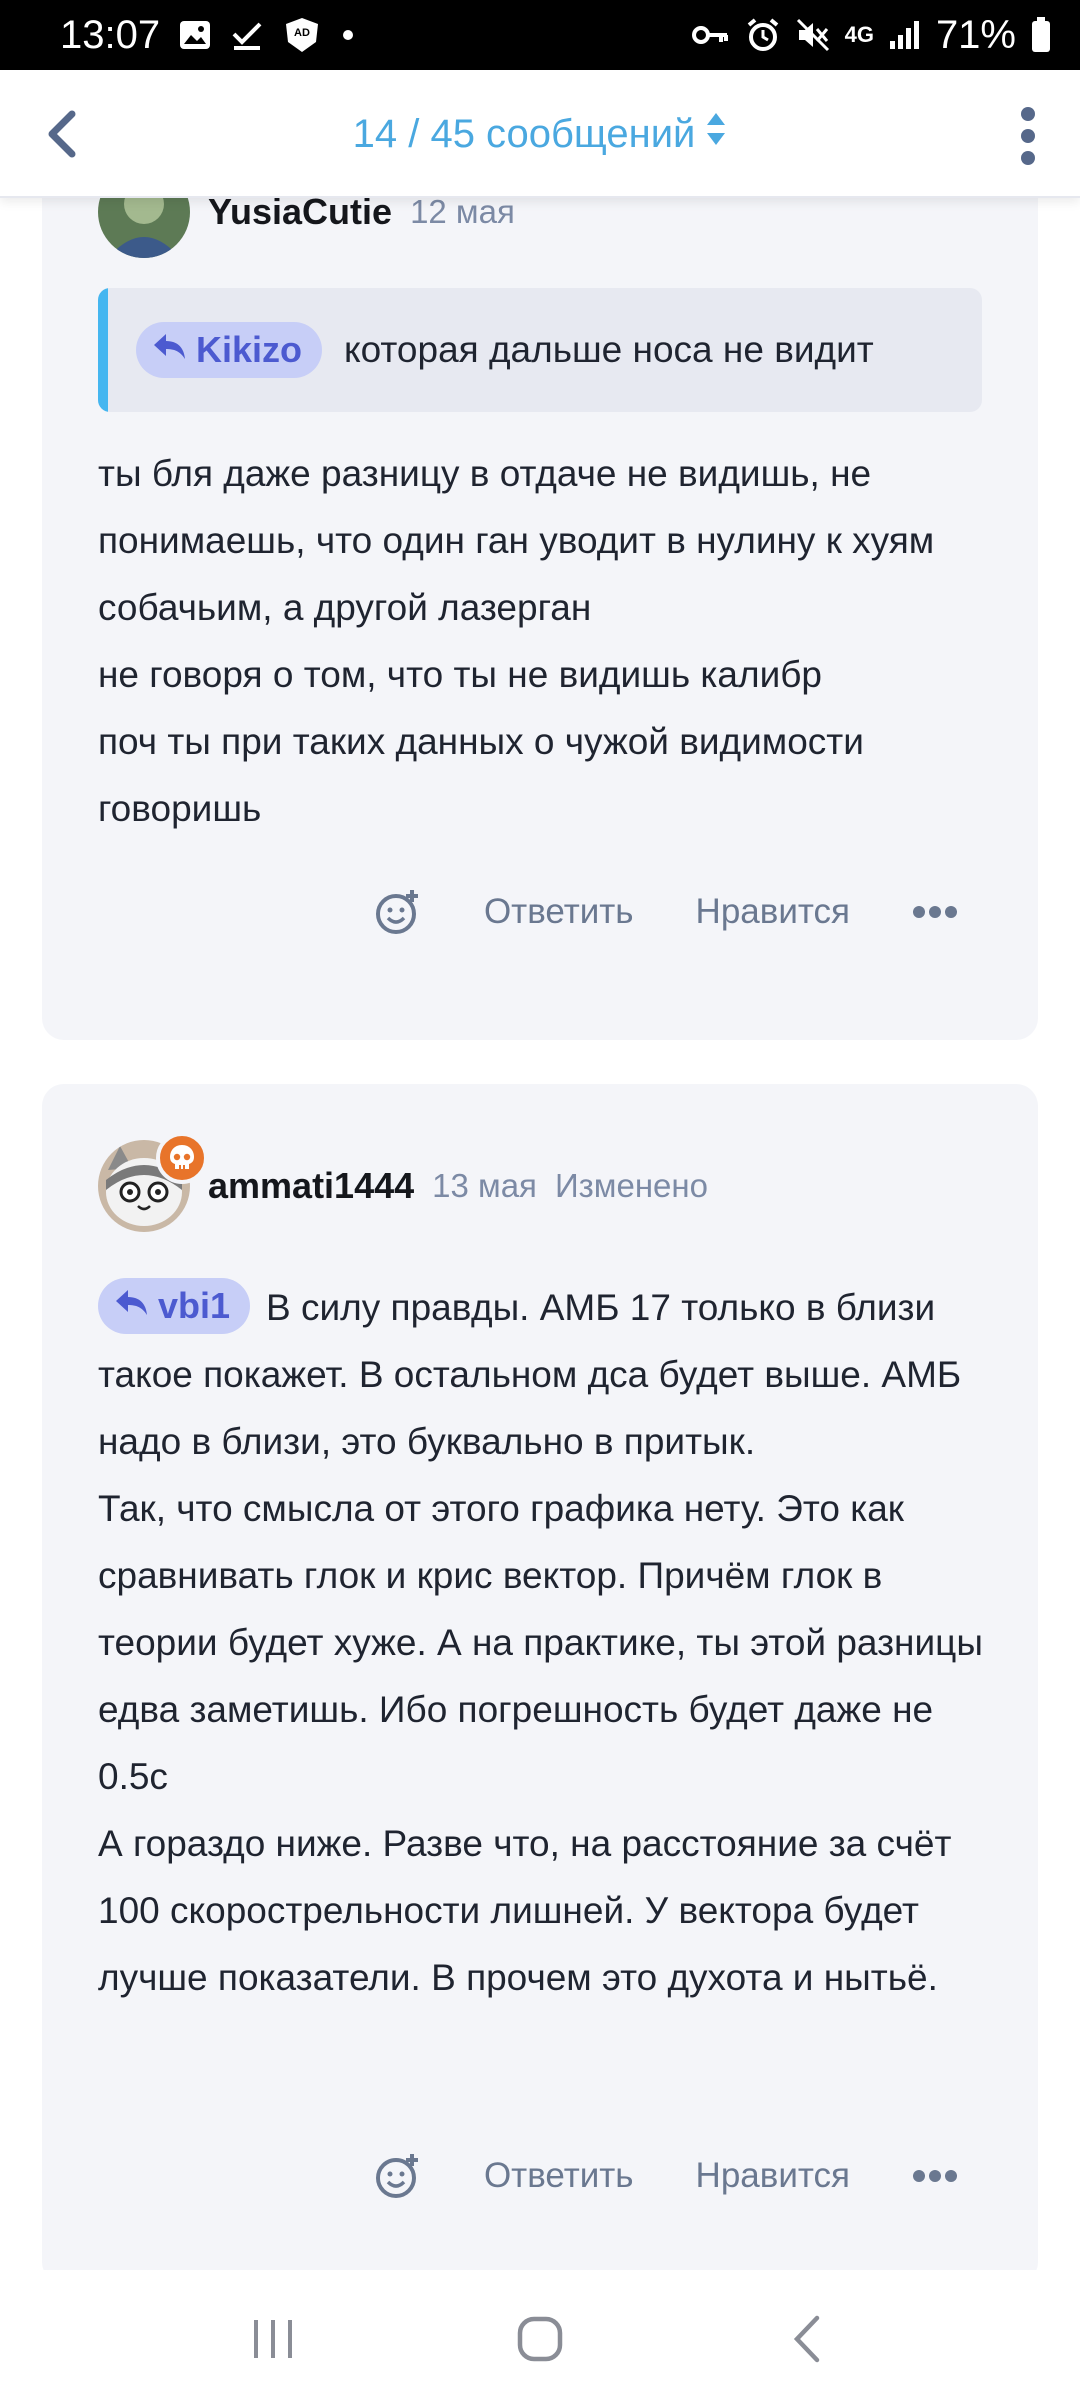  I want to click on avatar-wrap, so click(153, 1182).